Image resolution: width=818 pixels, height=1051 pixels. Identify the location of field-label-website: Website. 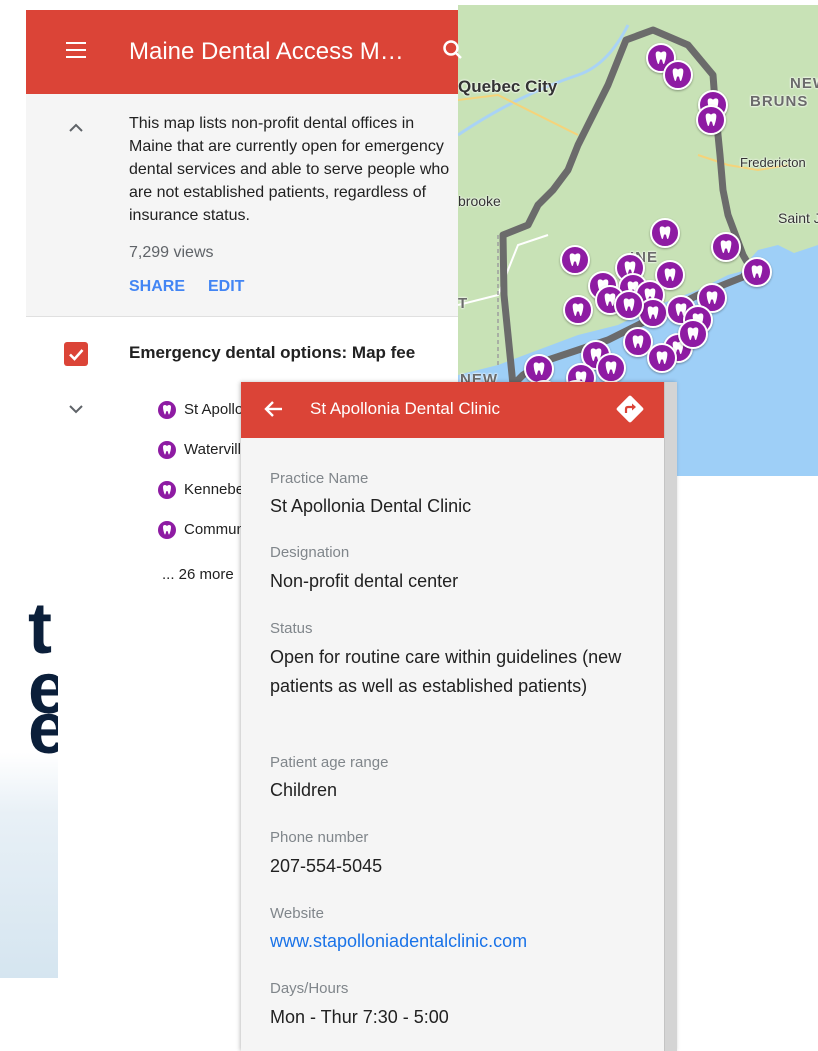
(297, 913).